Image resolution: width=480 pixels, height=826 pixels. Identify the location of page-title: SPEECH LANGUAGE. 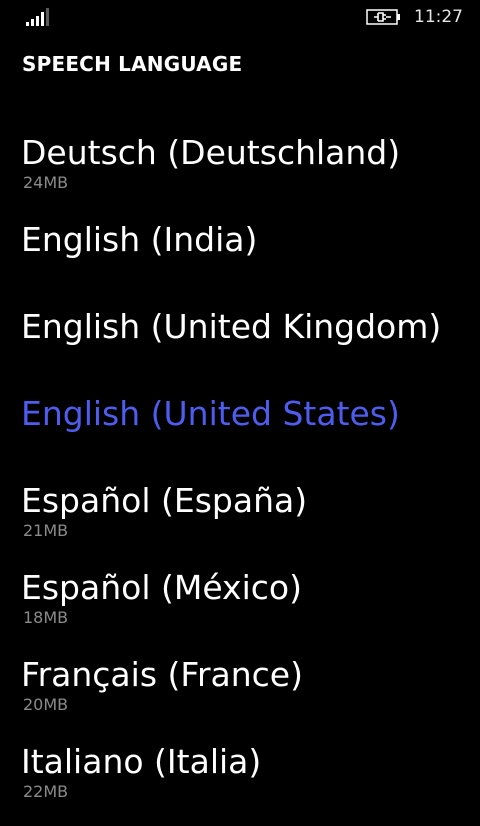
(132, 64).